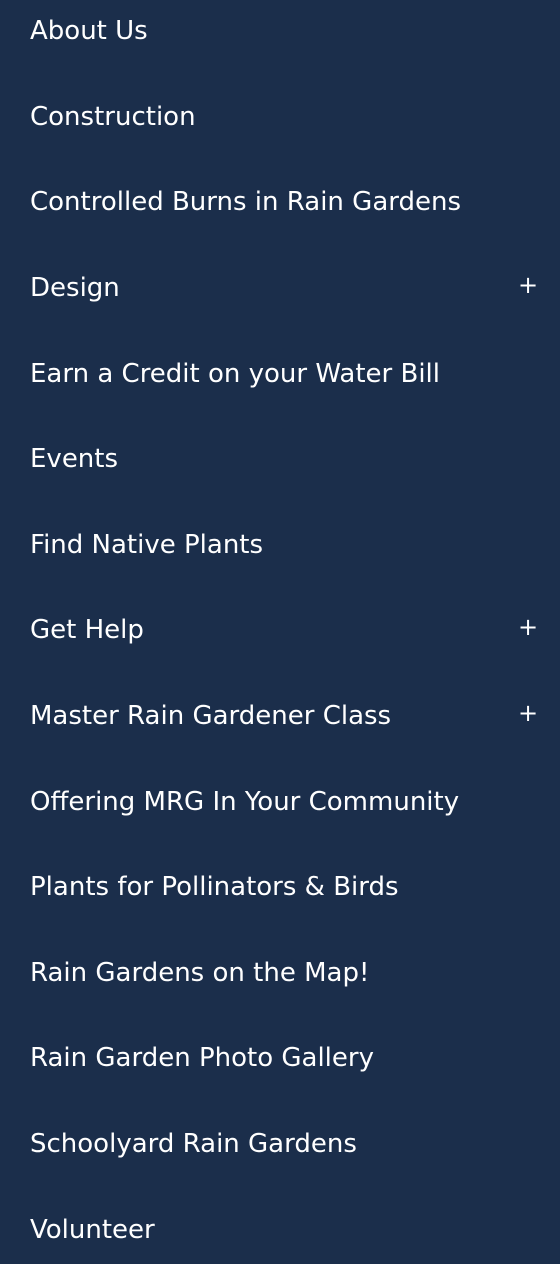  What do you see at coordinates (280, 31) in the screenshot?
I see `menu-item-about-us: About Us` at bounding box center [280, 31].